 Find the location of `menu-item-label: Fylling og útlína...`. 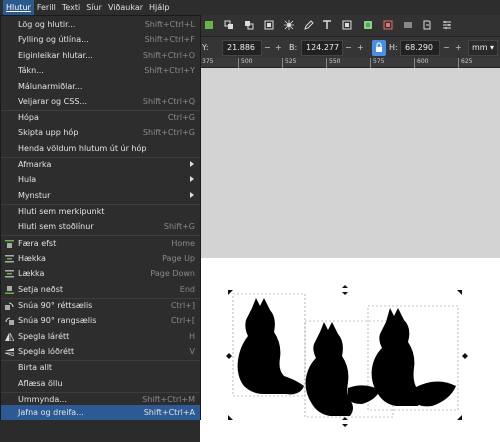

menu-item-label: Fylling og útlína... is located at coordinates (53, 40).